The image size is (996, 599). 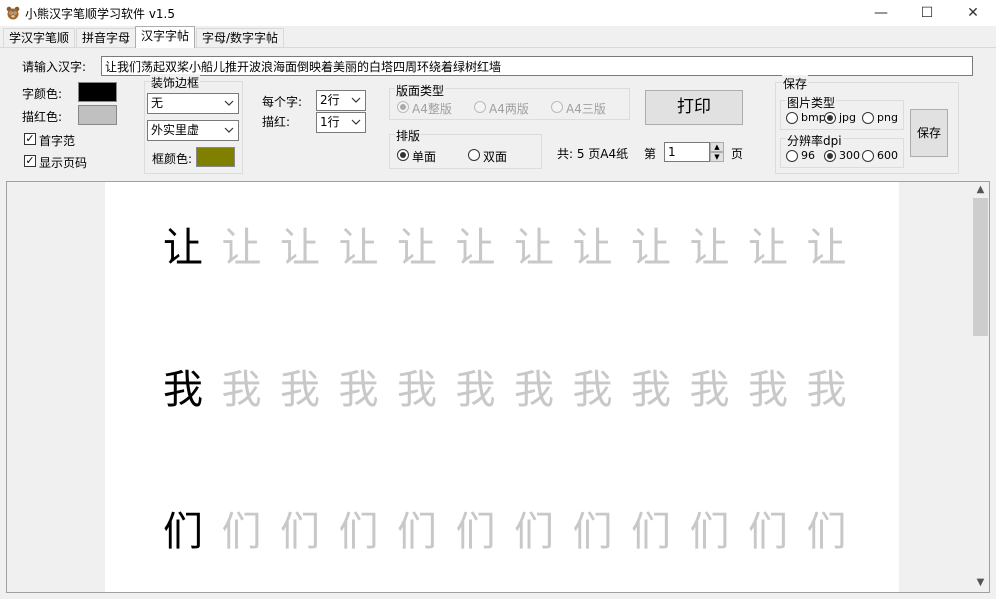 What do you see at coordinates (980, 267) in the screenshot?
I see `scrollbar-thumb` at bounding box center [980, 267].